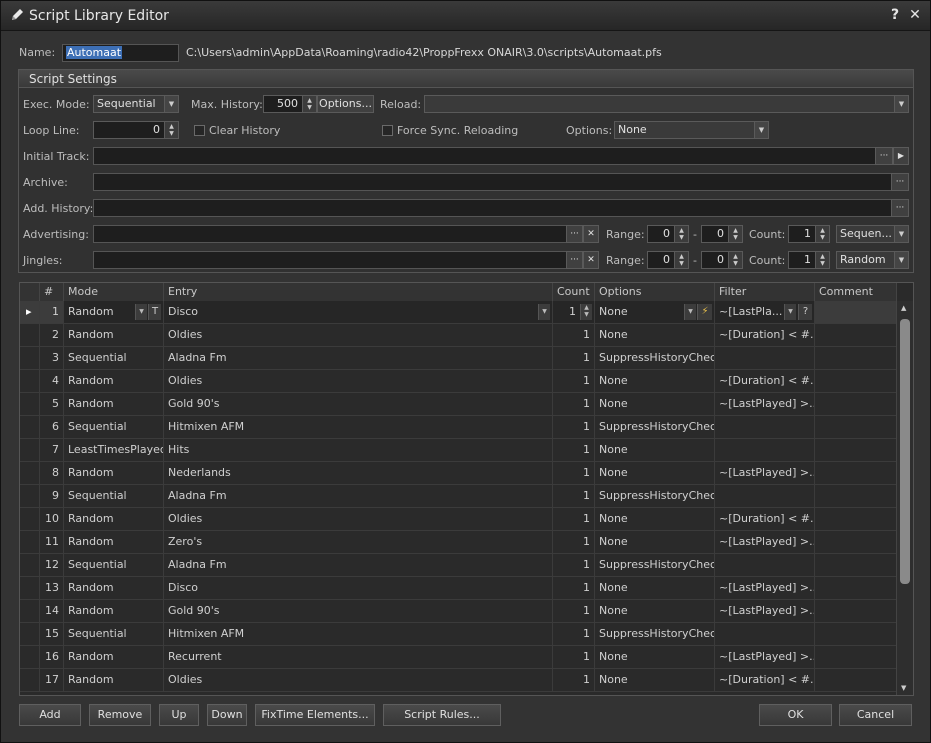 The image size is (931, 743). I want to click on cell-entry: Zero's, so click(358, 542).